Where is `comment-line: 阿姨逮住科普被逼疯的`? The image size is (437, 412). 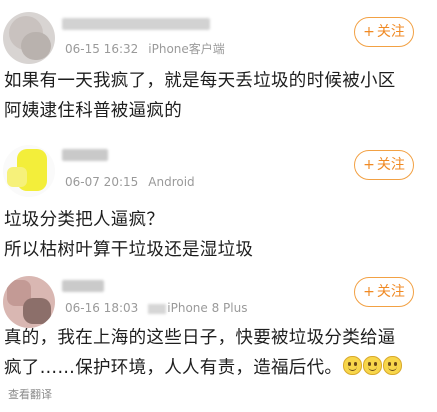
comment-line: 阿姨逮住科普被逼疯的 is located at coordinates (93, 111).